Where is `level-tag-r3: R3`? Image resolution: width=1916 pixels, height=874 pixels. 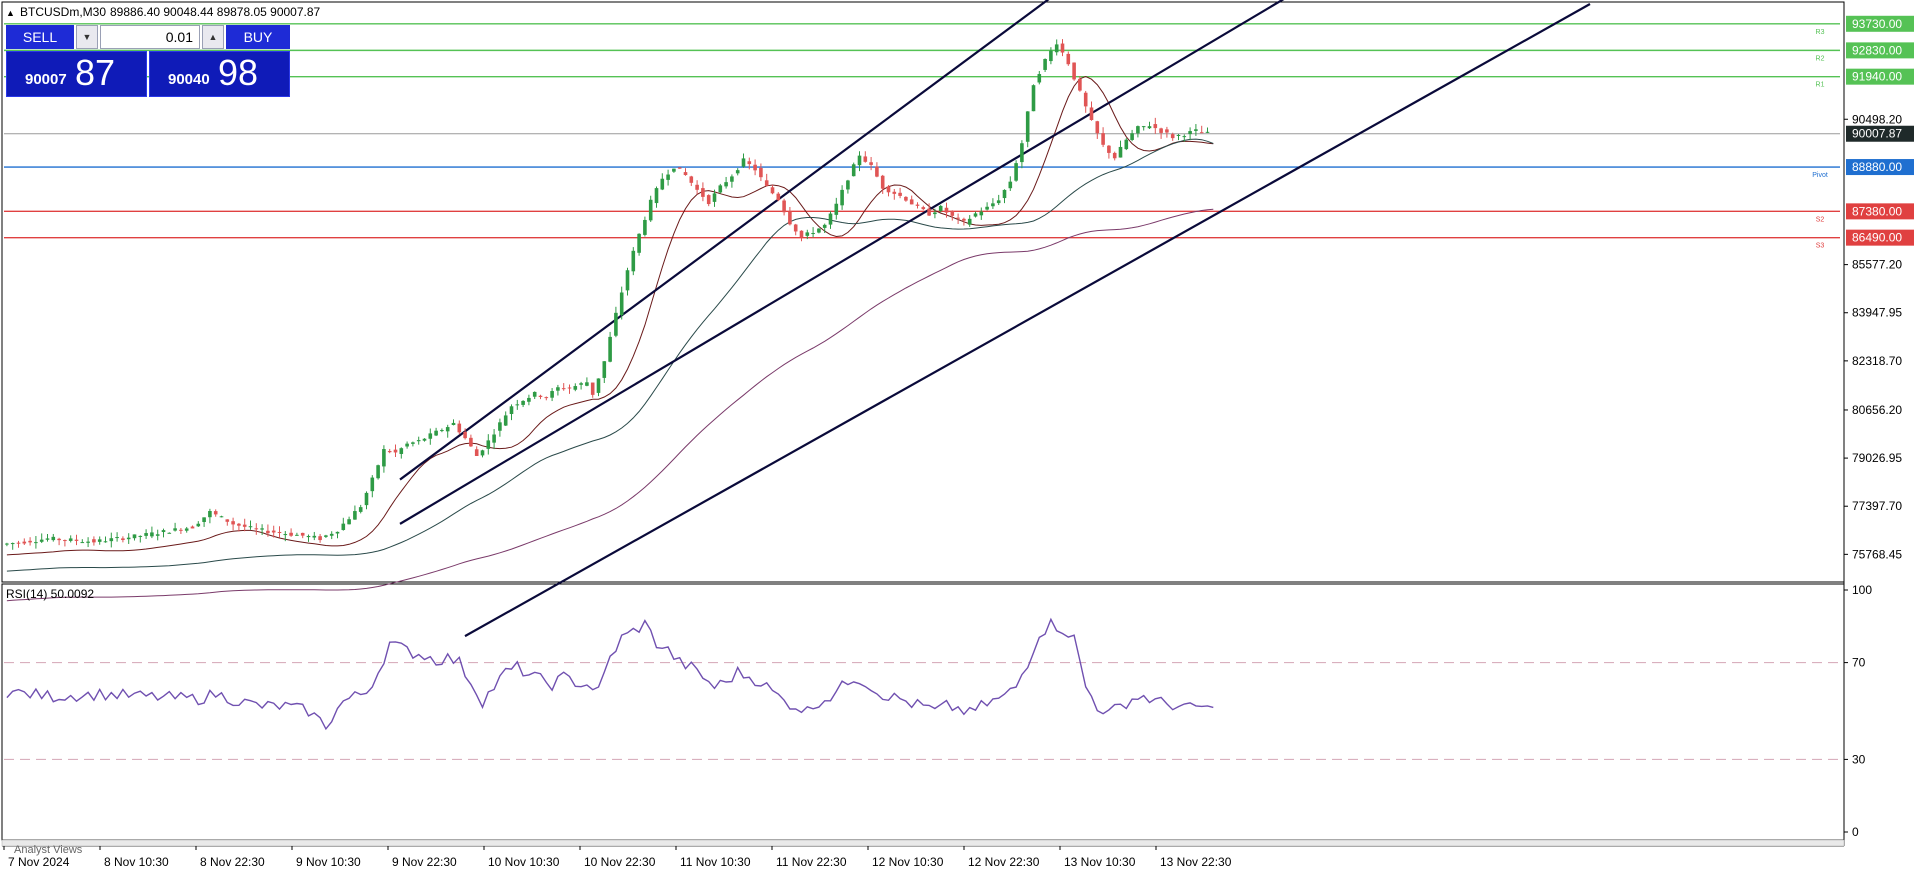 level-tag-r3: R3 is located at coordinates (1820, 32).